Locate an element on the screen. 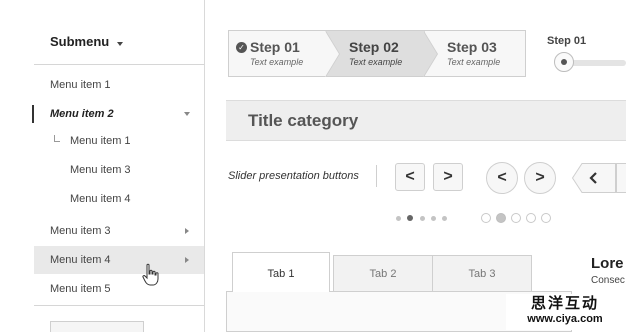  round-next-button: > is located at coordinates (540, 178).